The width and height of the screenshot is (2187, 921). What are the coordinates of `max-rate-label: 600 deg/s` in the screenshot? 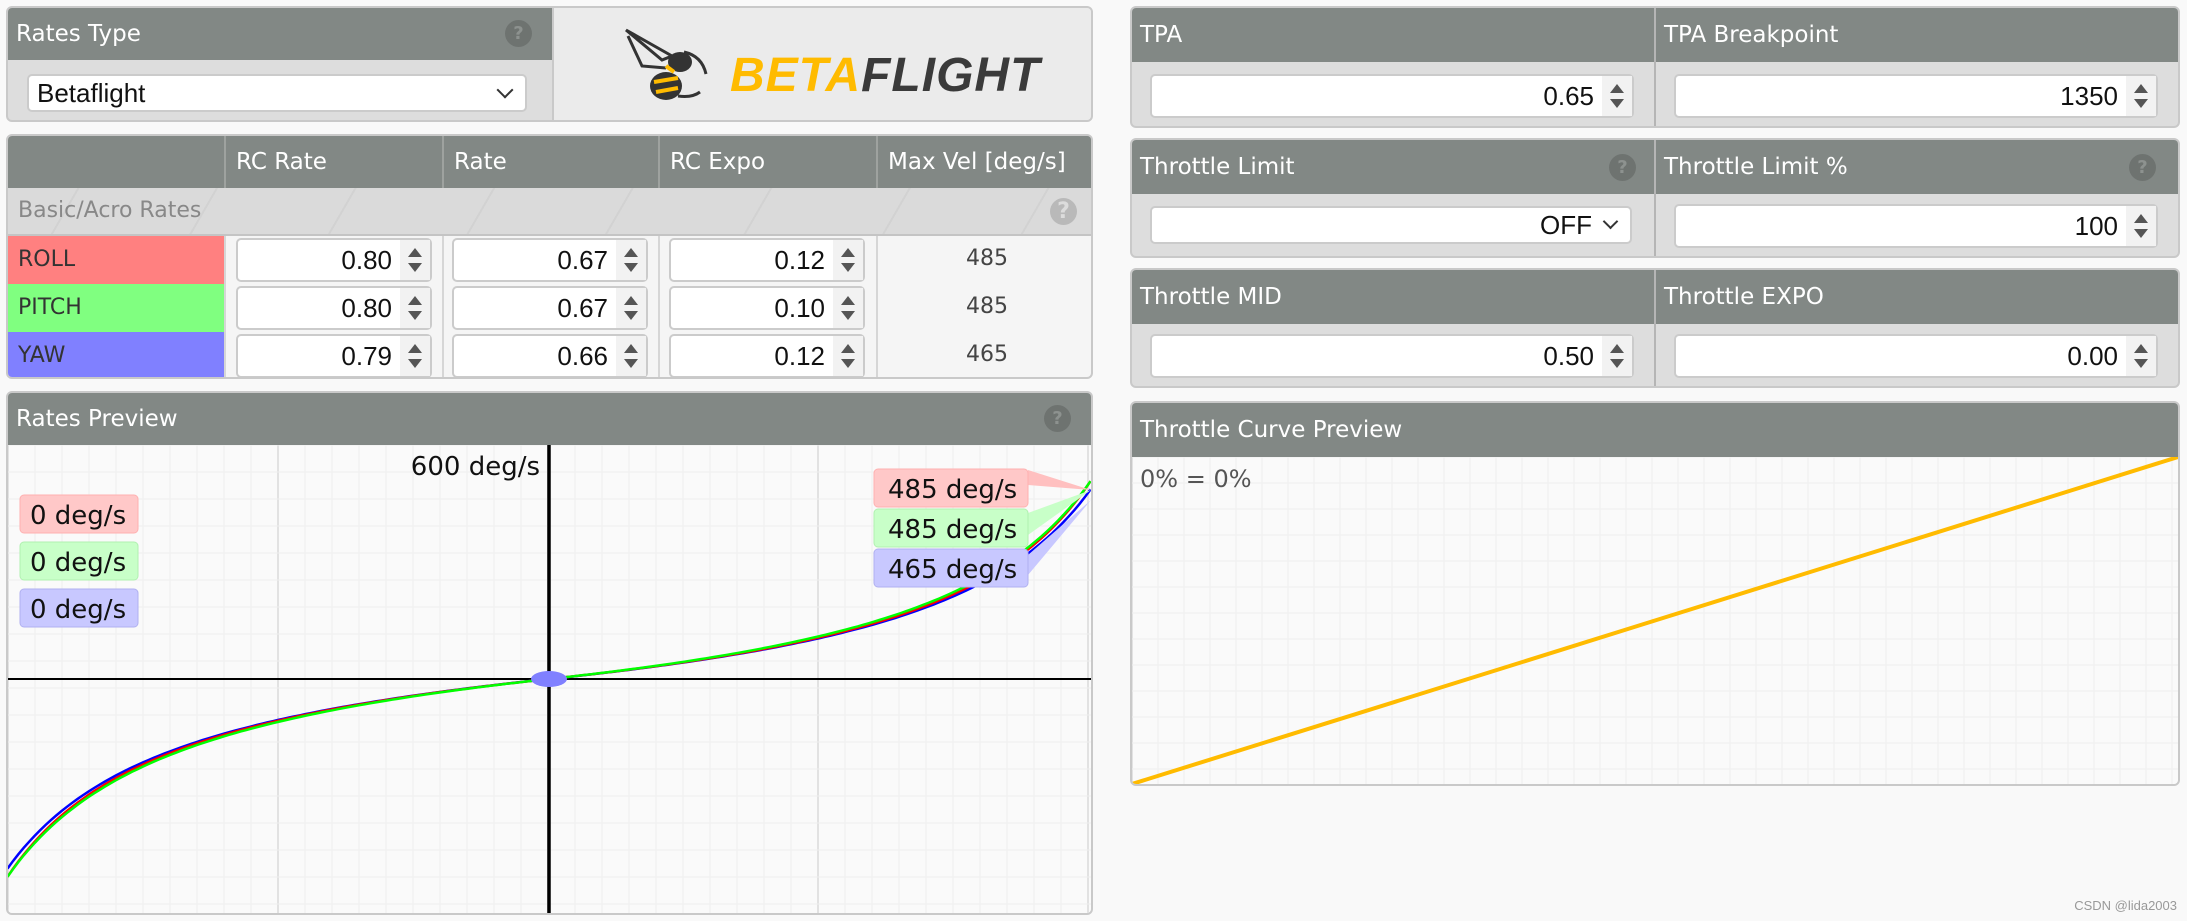 It's located at (475, 467).